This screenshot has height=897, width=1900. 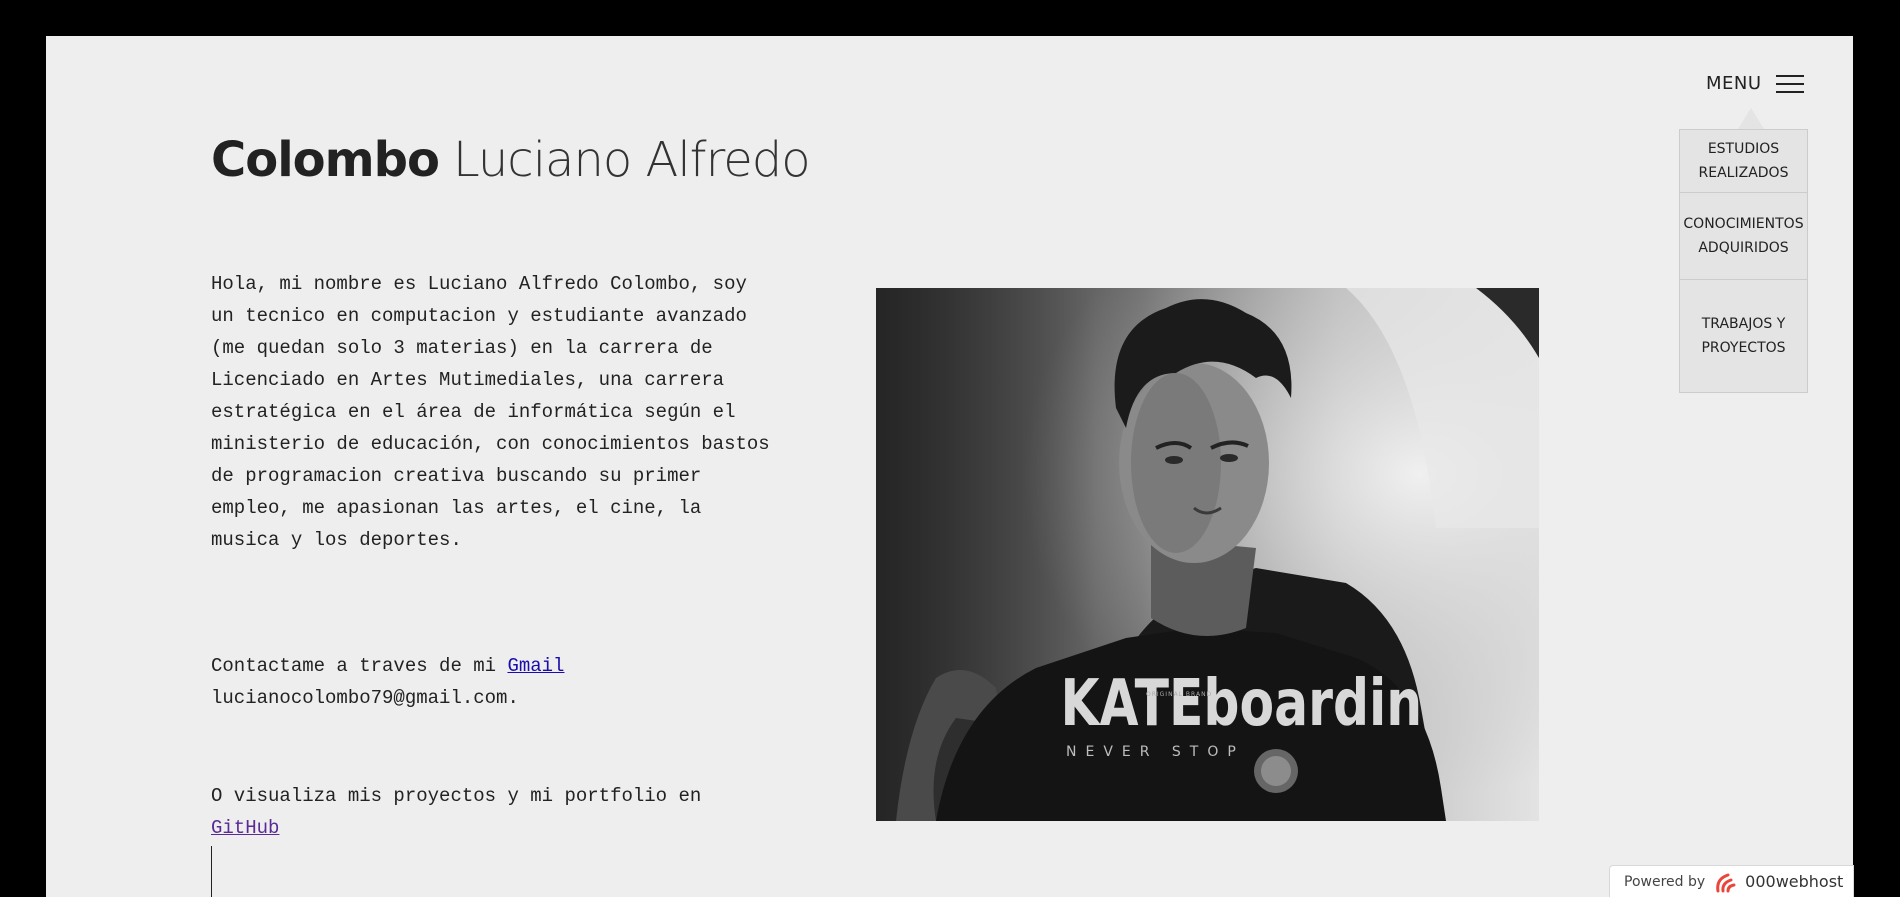 What do you see at coordinates (1726, 882) in the screenshot?
I see `webhost-logo-icon` at bounding box center [1726, 882].